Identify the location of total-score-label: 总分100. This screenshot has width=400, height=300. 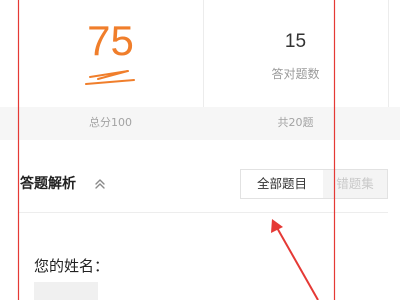
(110, 122).